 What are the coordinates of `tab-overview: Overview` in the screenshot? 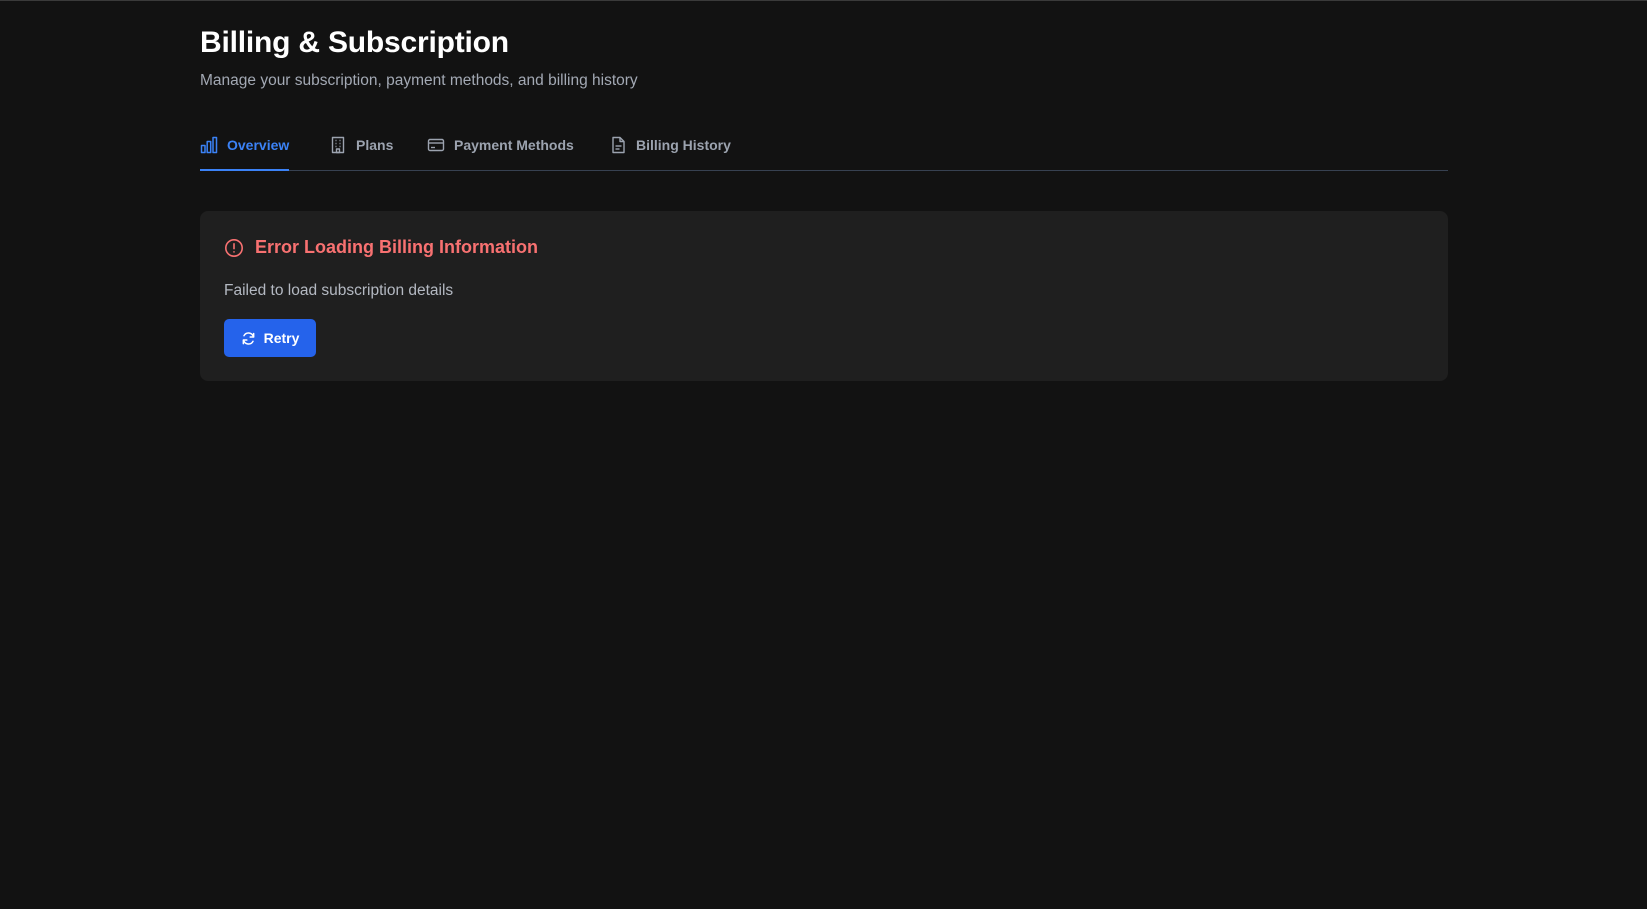 It's located at (245, 145).